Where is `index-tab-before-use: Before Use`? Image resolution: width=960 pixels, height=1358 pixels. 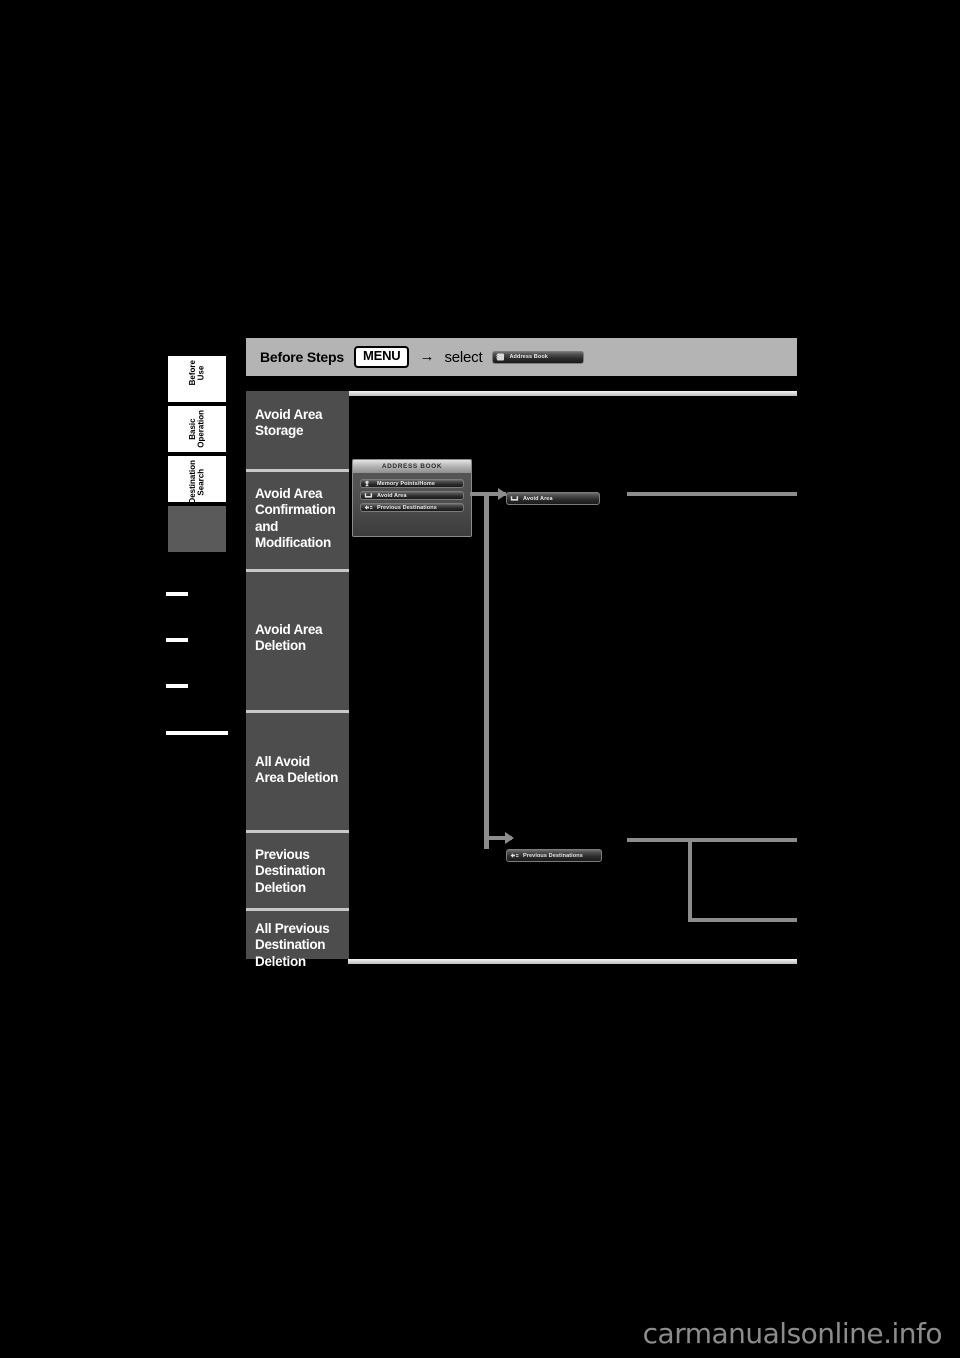 index-tab-before-use: Before Use is located at coordinates (197, 380).